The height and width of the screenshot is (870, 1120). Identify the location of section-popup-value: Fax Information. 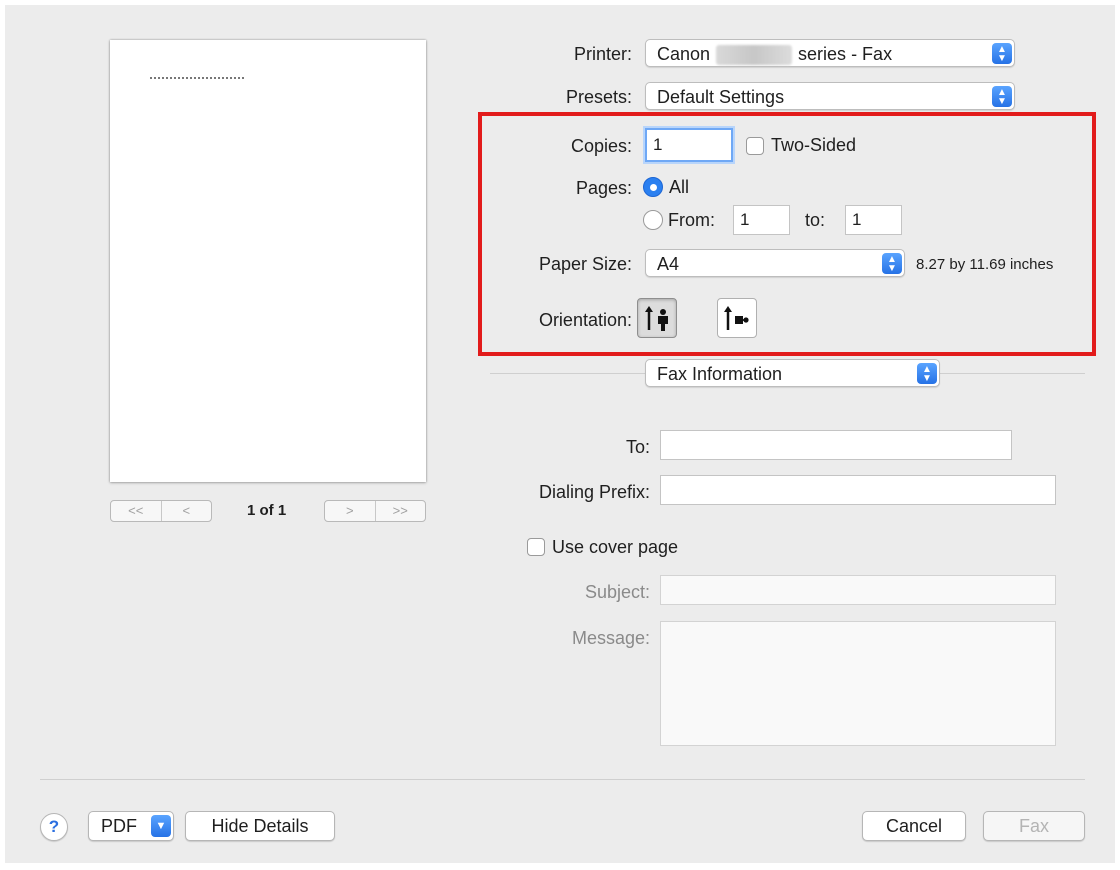
(720, 374).